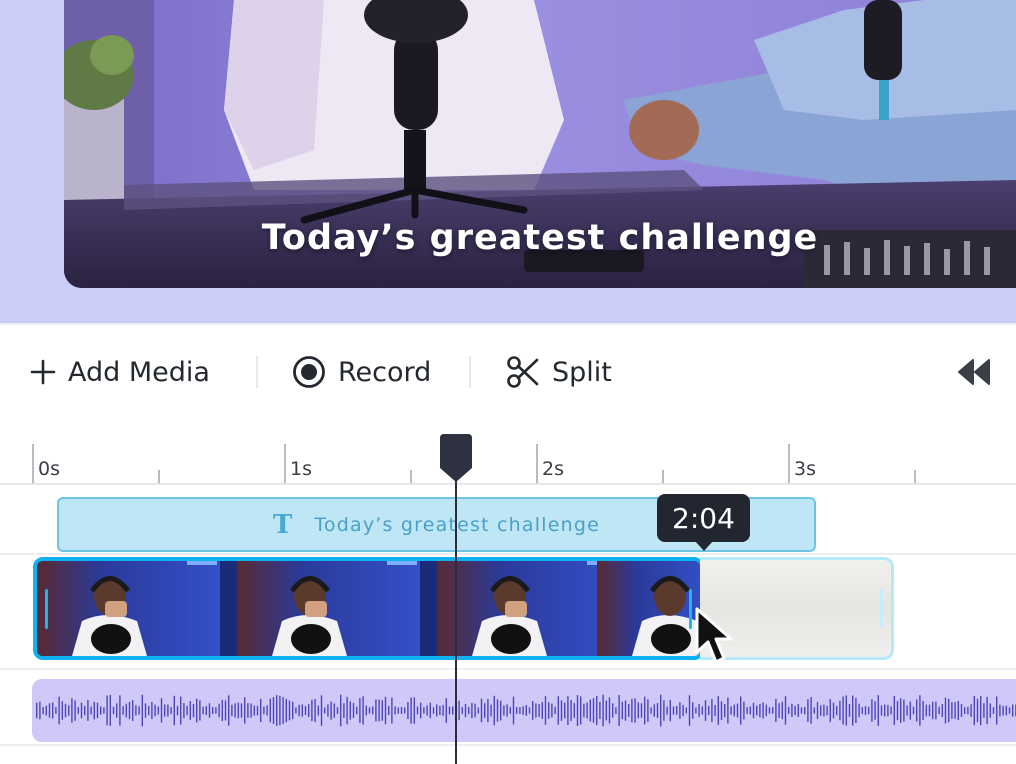  I want to click on ghost-clip-handle, so click(881, 608).